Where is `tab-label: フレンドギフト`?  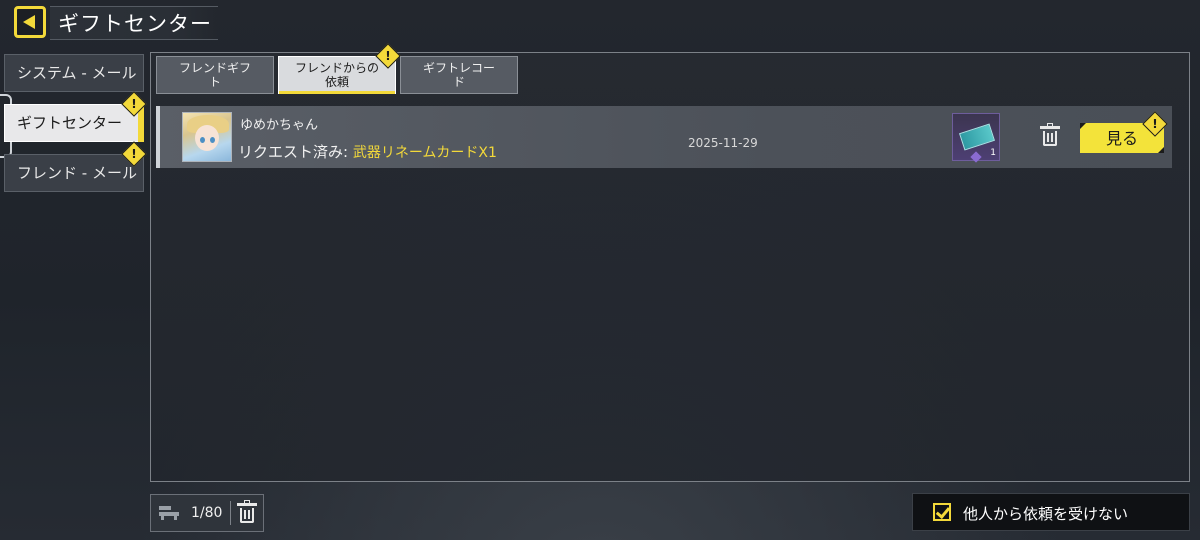 tab-label: フレンドギフト is located at coordinates (214, 75).